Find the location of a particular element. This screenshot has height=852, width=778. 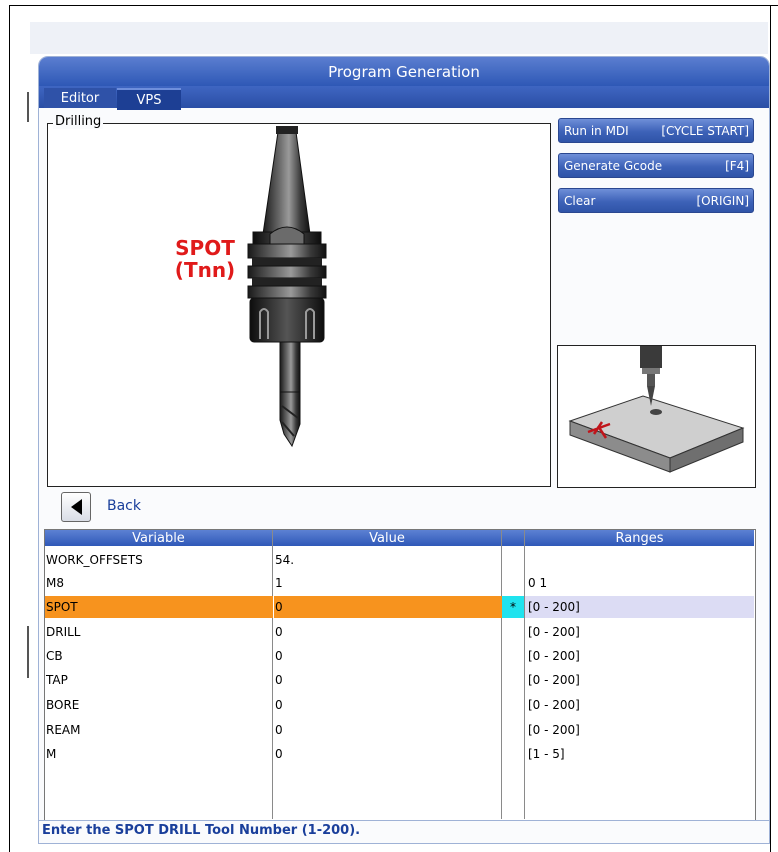

left-arrow-icon is located at coordinates (76, 507).